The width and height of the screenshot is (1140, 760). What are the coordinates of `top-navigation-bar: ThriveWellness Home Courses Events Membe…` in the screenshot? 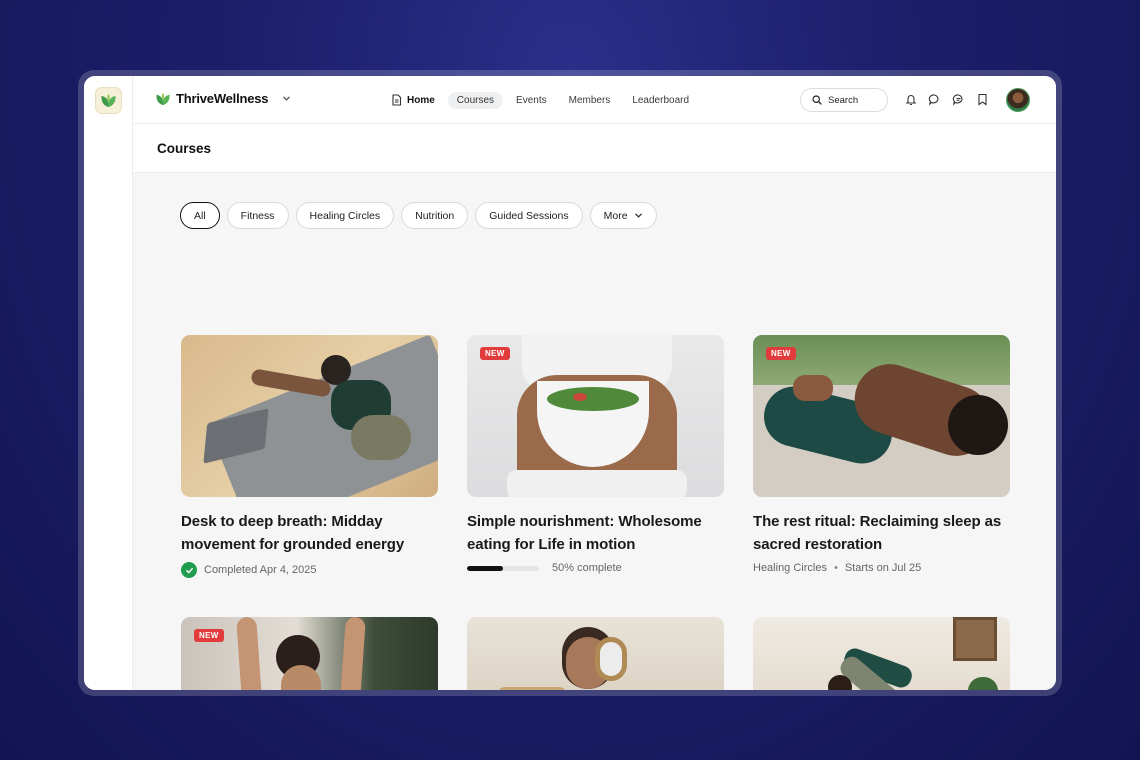 It's located at (594, 100).